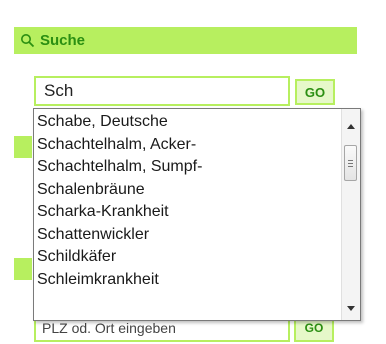  Describe the element at coordinates (189, 190) in the screenshot. I see `suggestion-item: Schalenbräune` at that location.